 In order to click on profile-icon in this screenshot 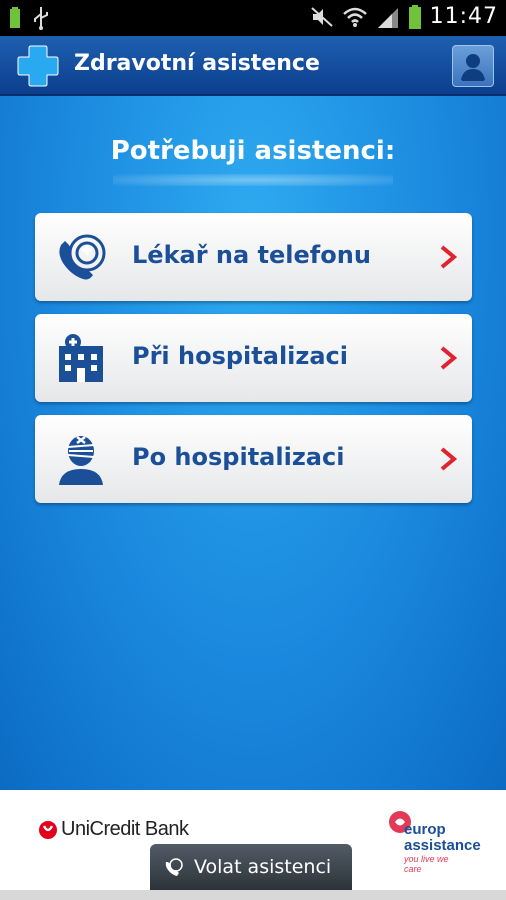, I will do `click(473, 67)`.